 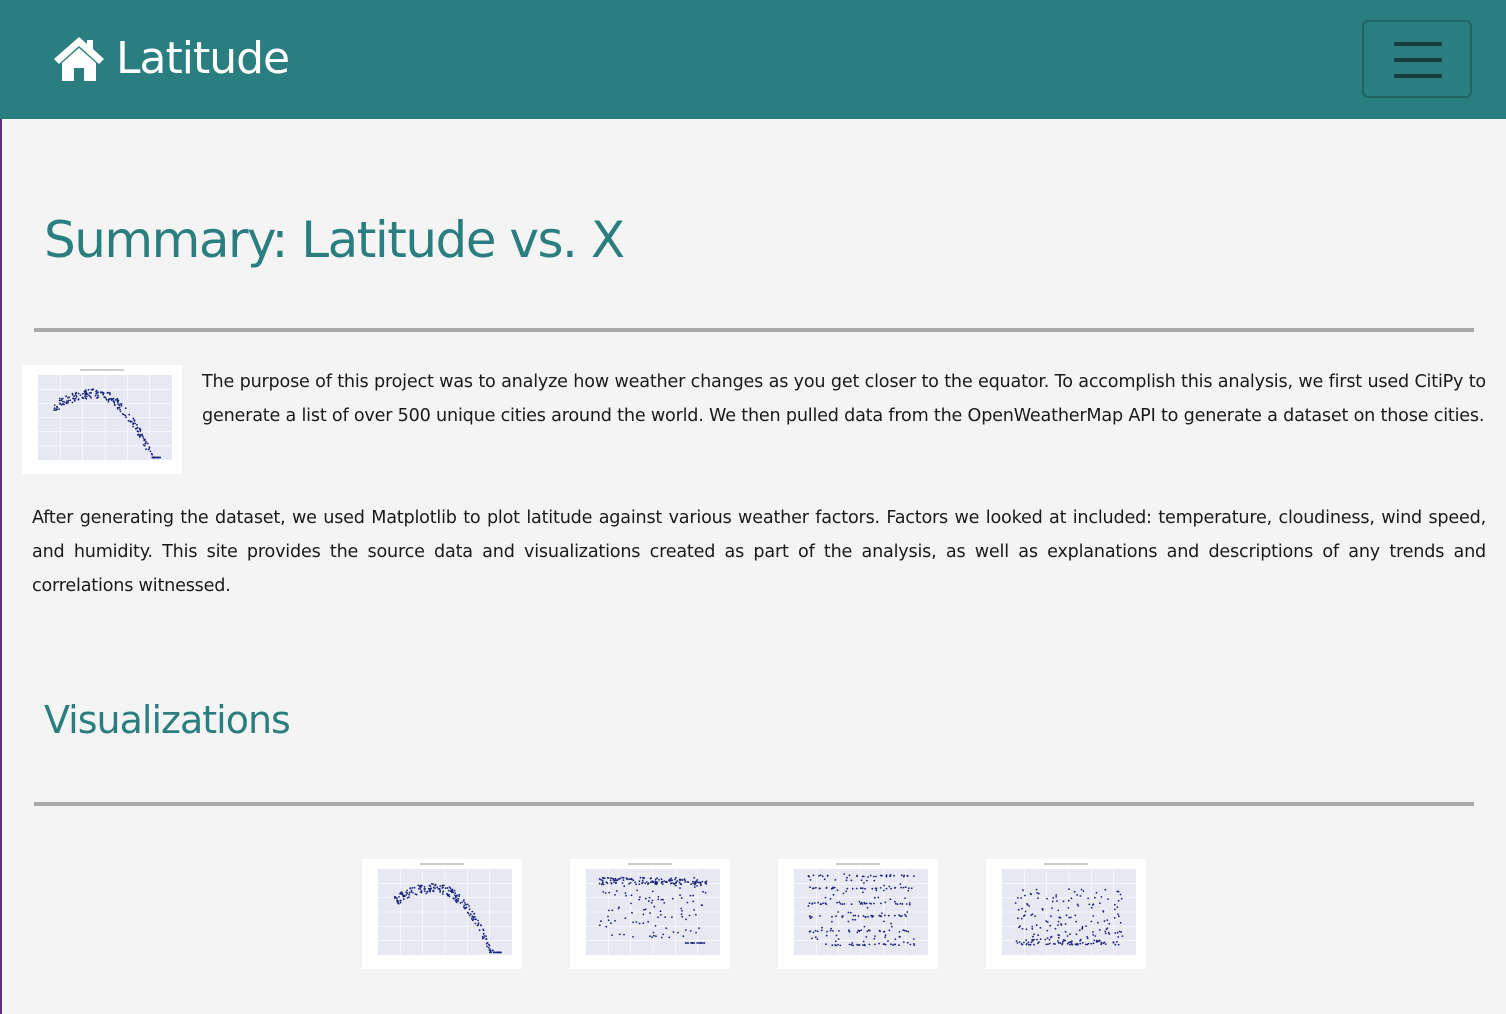 What do you see at coordinates (754, 804) in the screenshot?
I see `visualizations-divider` at bounding box center [754, 804].